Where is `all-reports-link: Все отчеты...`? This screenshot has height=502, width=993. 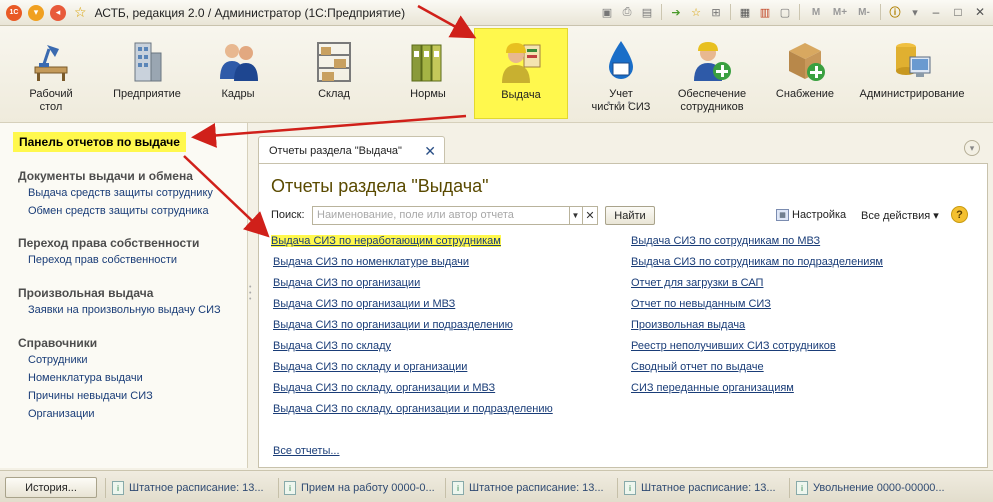 all-reports-link: Все отчеты... is located at coordinates (306, 451).